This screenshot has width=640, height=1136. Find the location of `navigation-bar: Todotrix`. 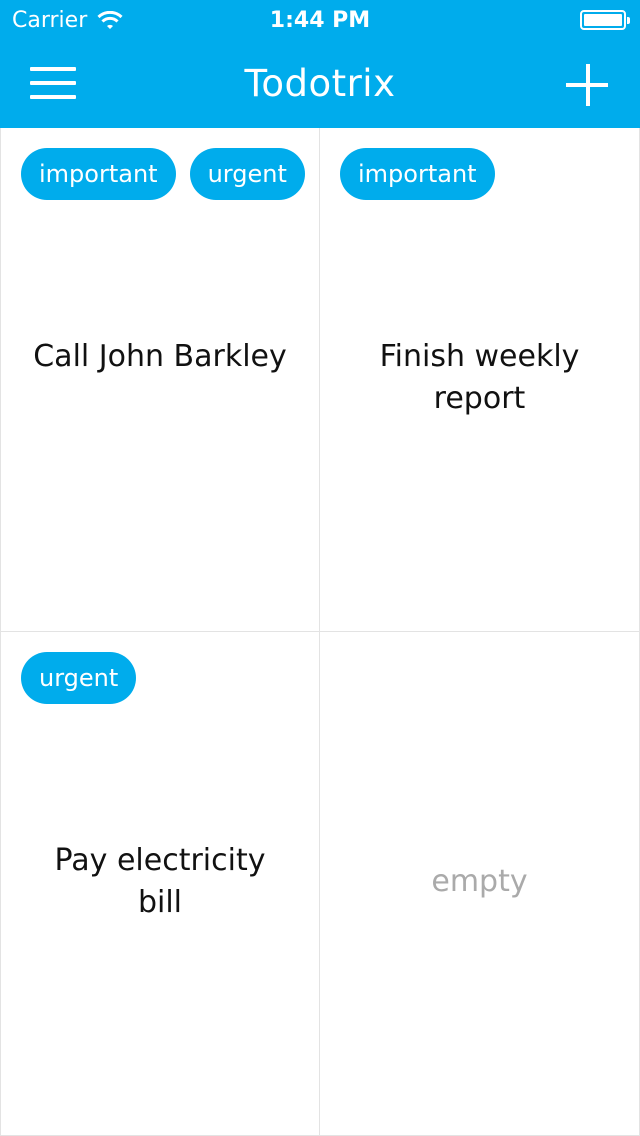

navigation-bar: Todotrix is located at coordinates (320, 84).